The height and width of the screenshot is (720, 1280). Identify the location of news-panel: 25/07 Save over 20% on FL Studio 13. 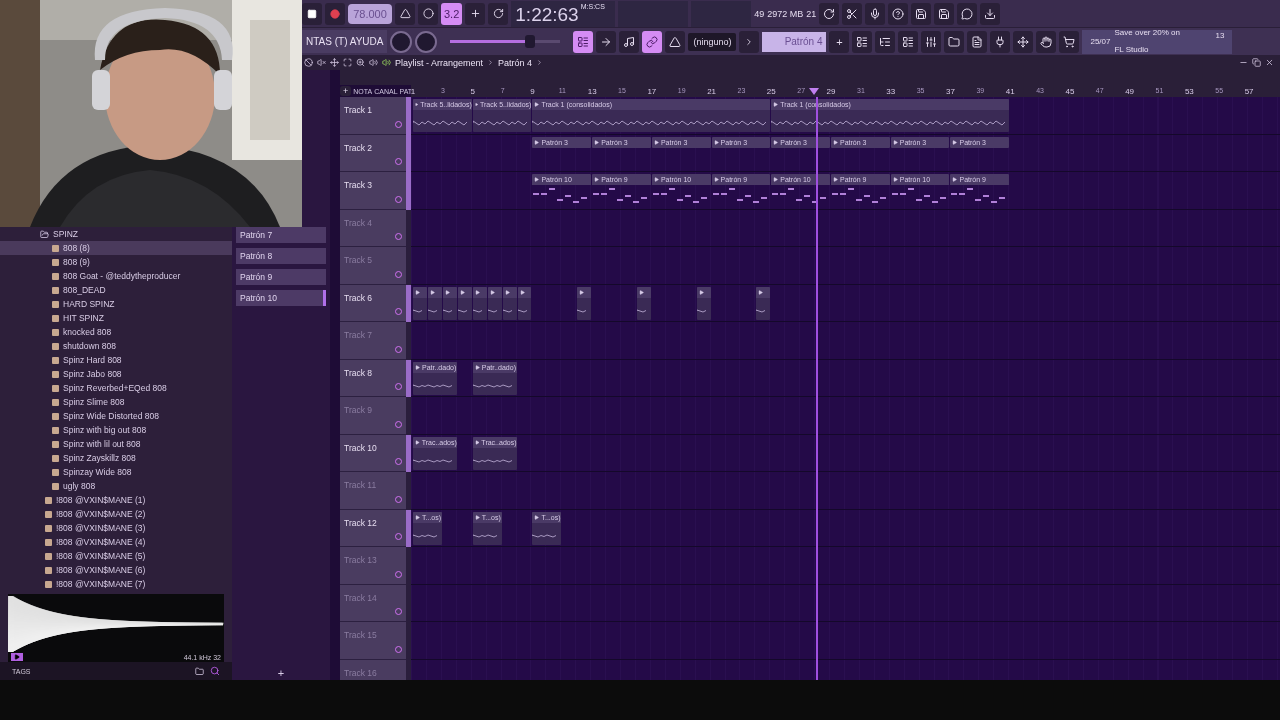
(1157, 41).